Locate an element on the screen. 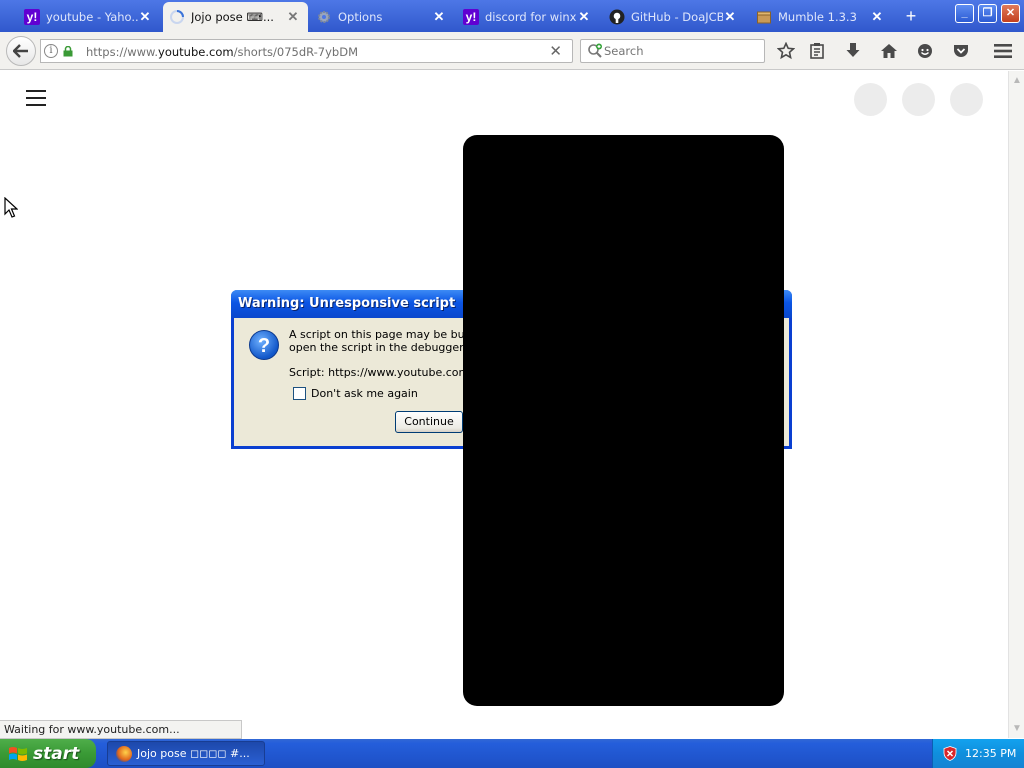  shorts-video-player-overlap is located at coordinates (623, 370).